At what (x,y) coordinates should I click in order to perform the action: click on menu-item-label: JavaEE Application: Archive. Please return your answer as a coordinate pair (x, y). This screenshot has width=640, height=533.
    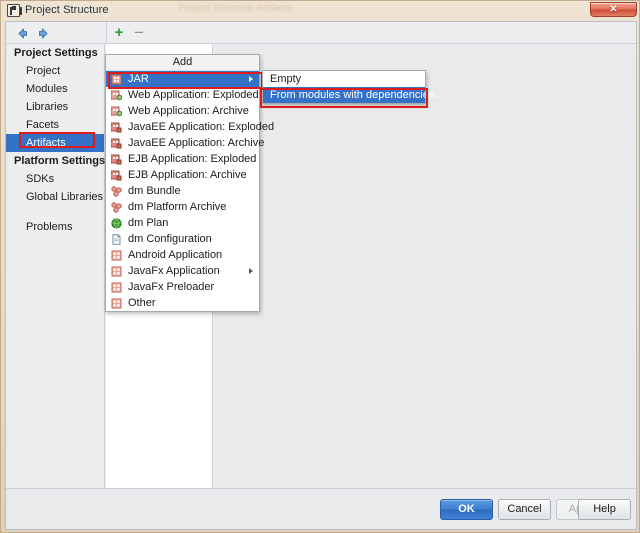
    Looking at the image, I should click on (196, 143).